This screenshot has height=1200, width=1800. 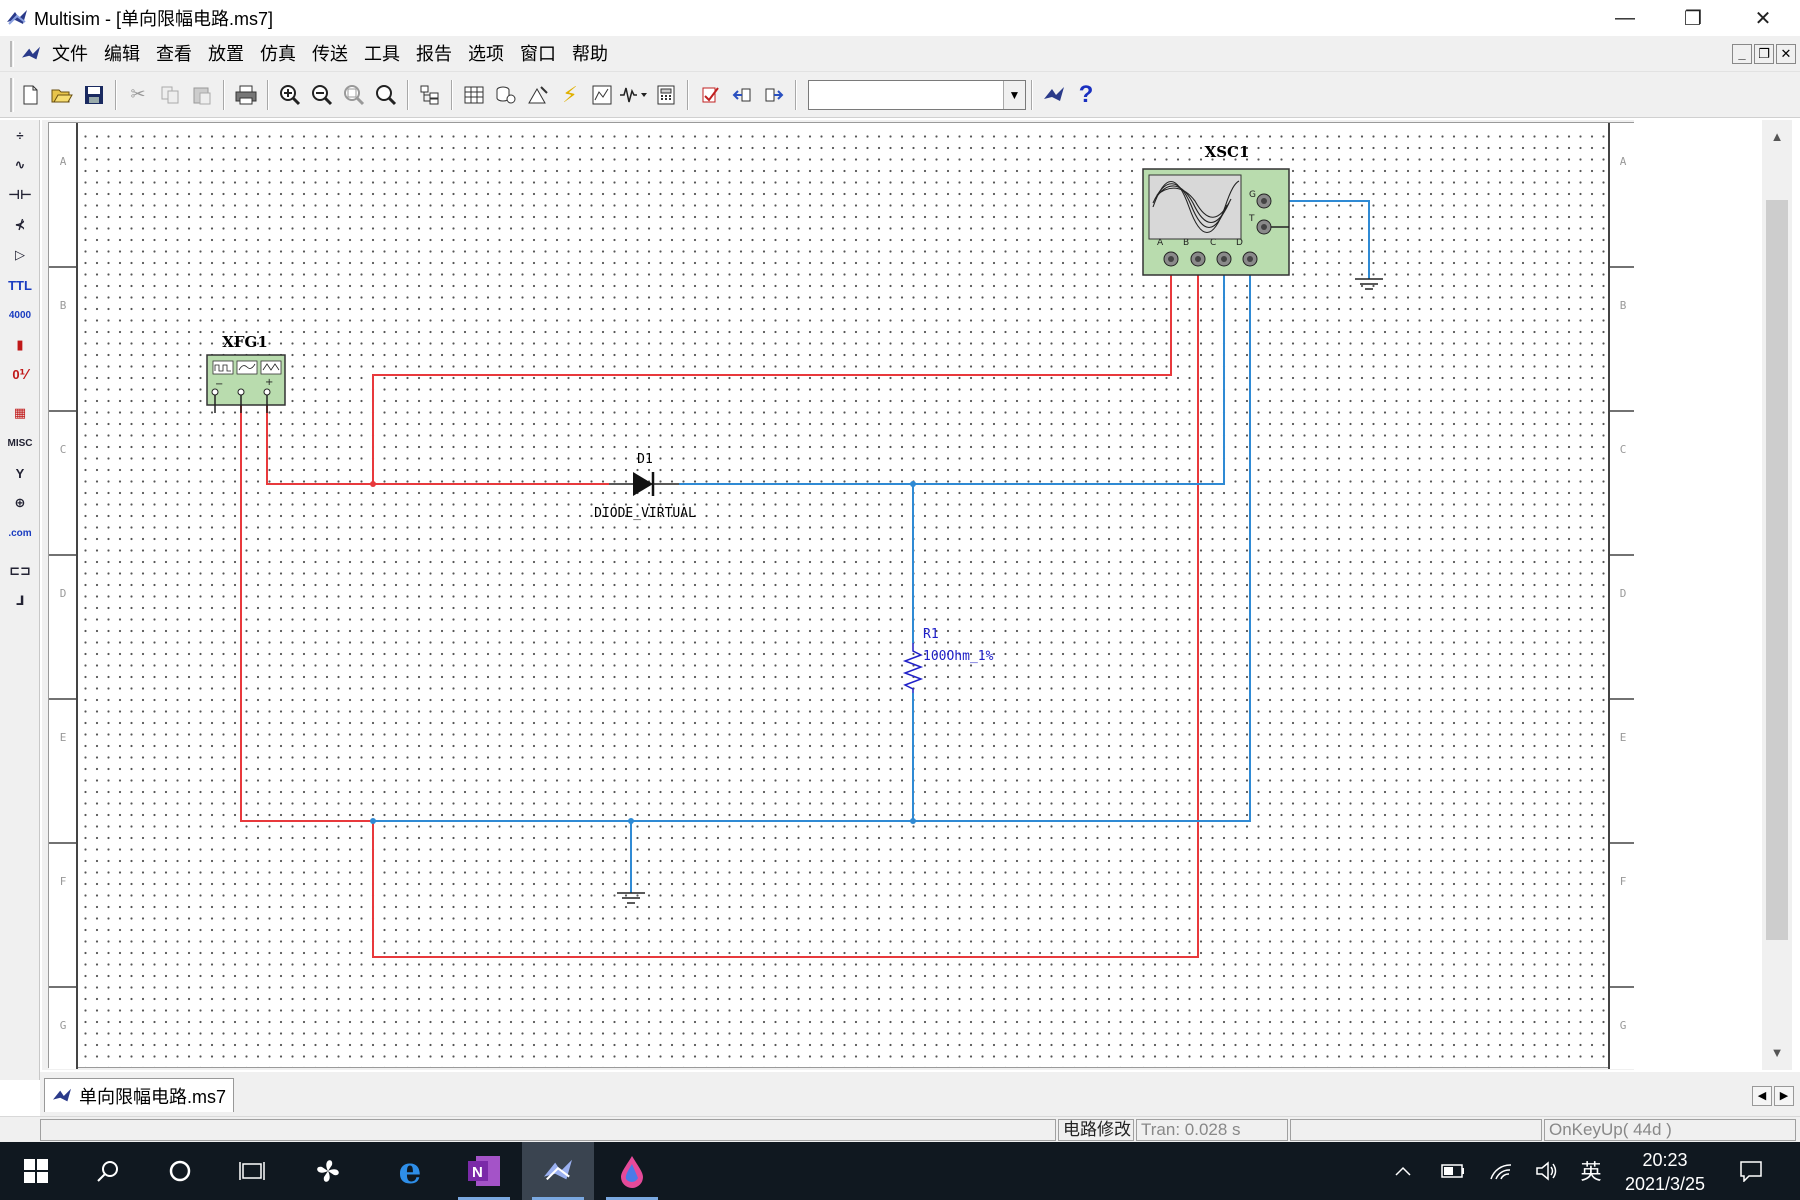 I want to click on border-label-c-right: C, so click(x=1623, y=449).